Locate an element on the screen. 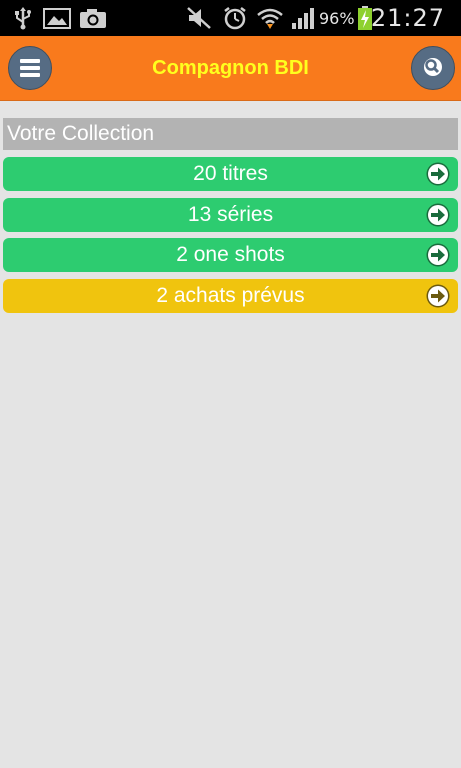  list-item-label: 20 titres is located at coordinates (230, 173).